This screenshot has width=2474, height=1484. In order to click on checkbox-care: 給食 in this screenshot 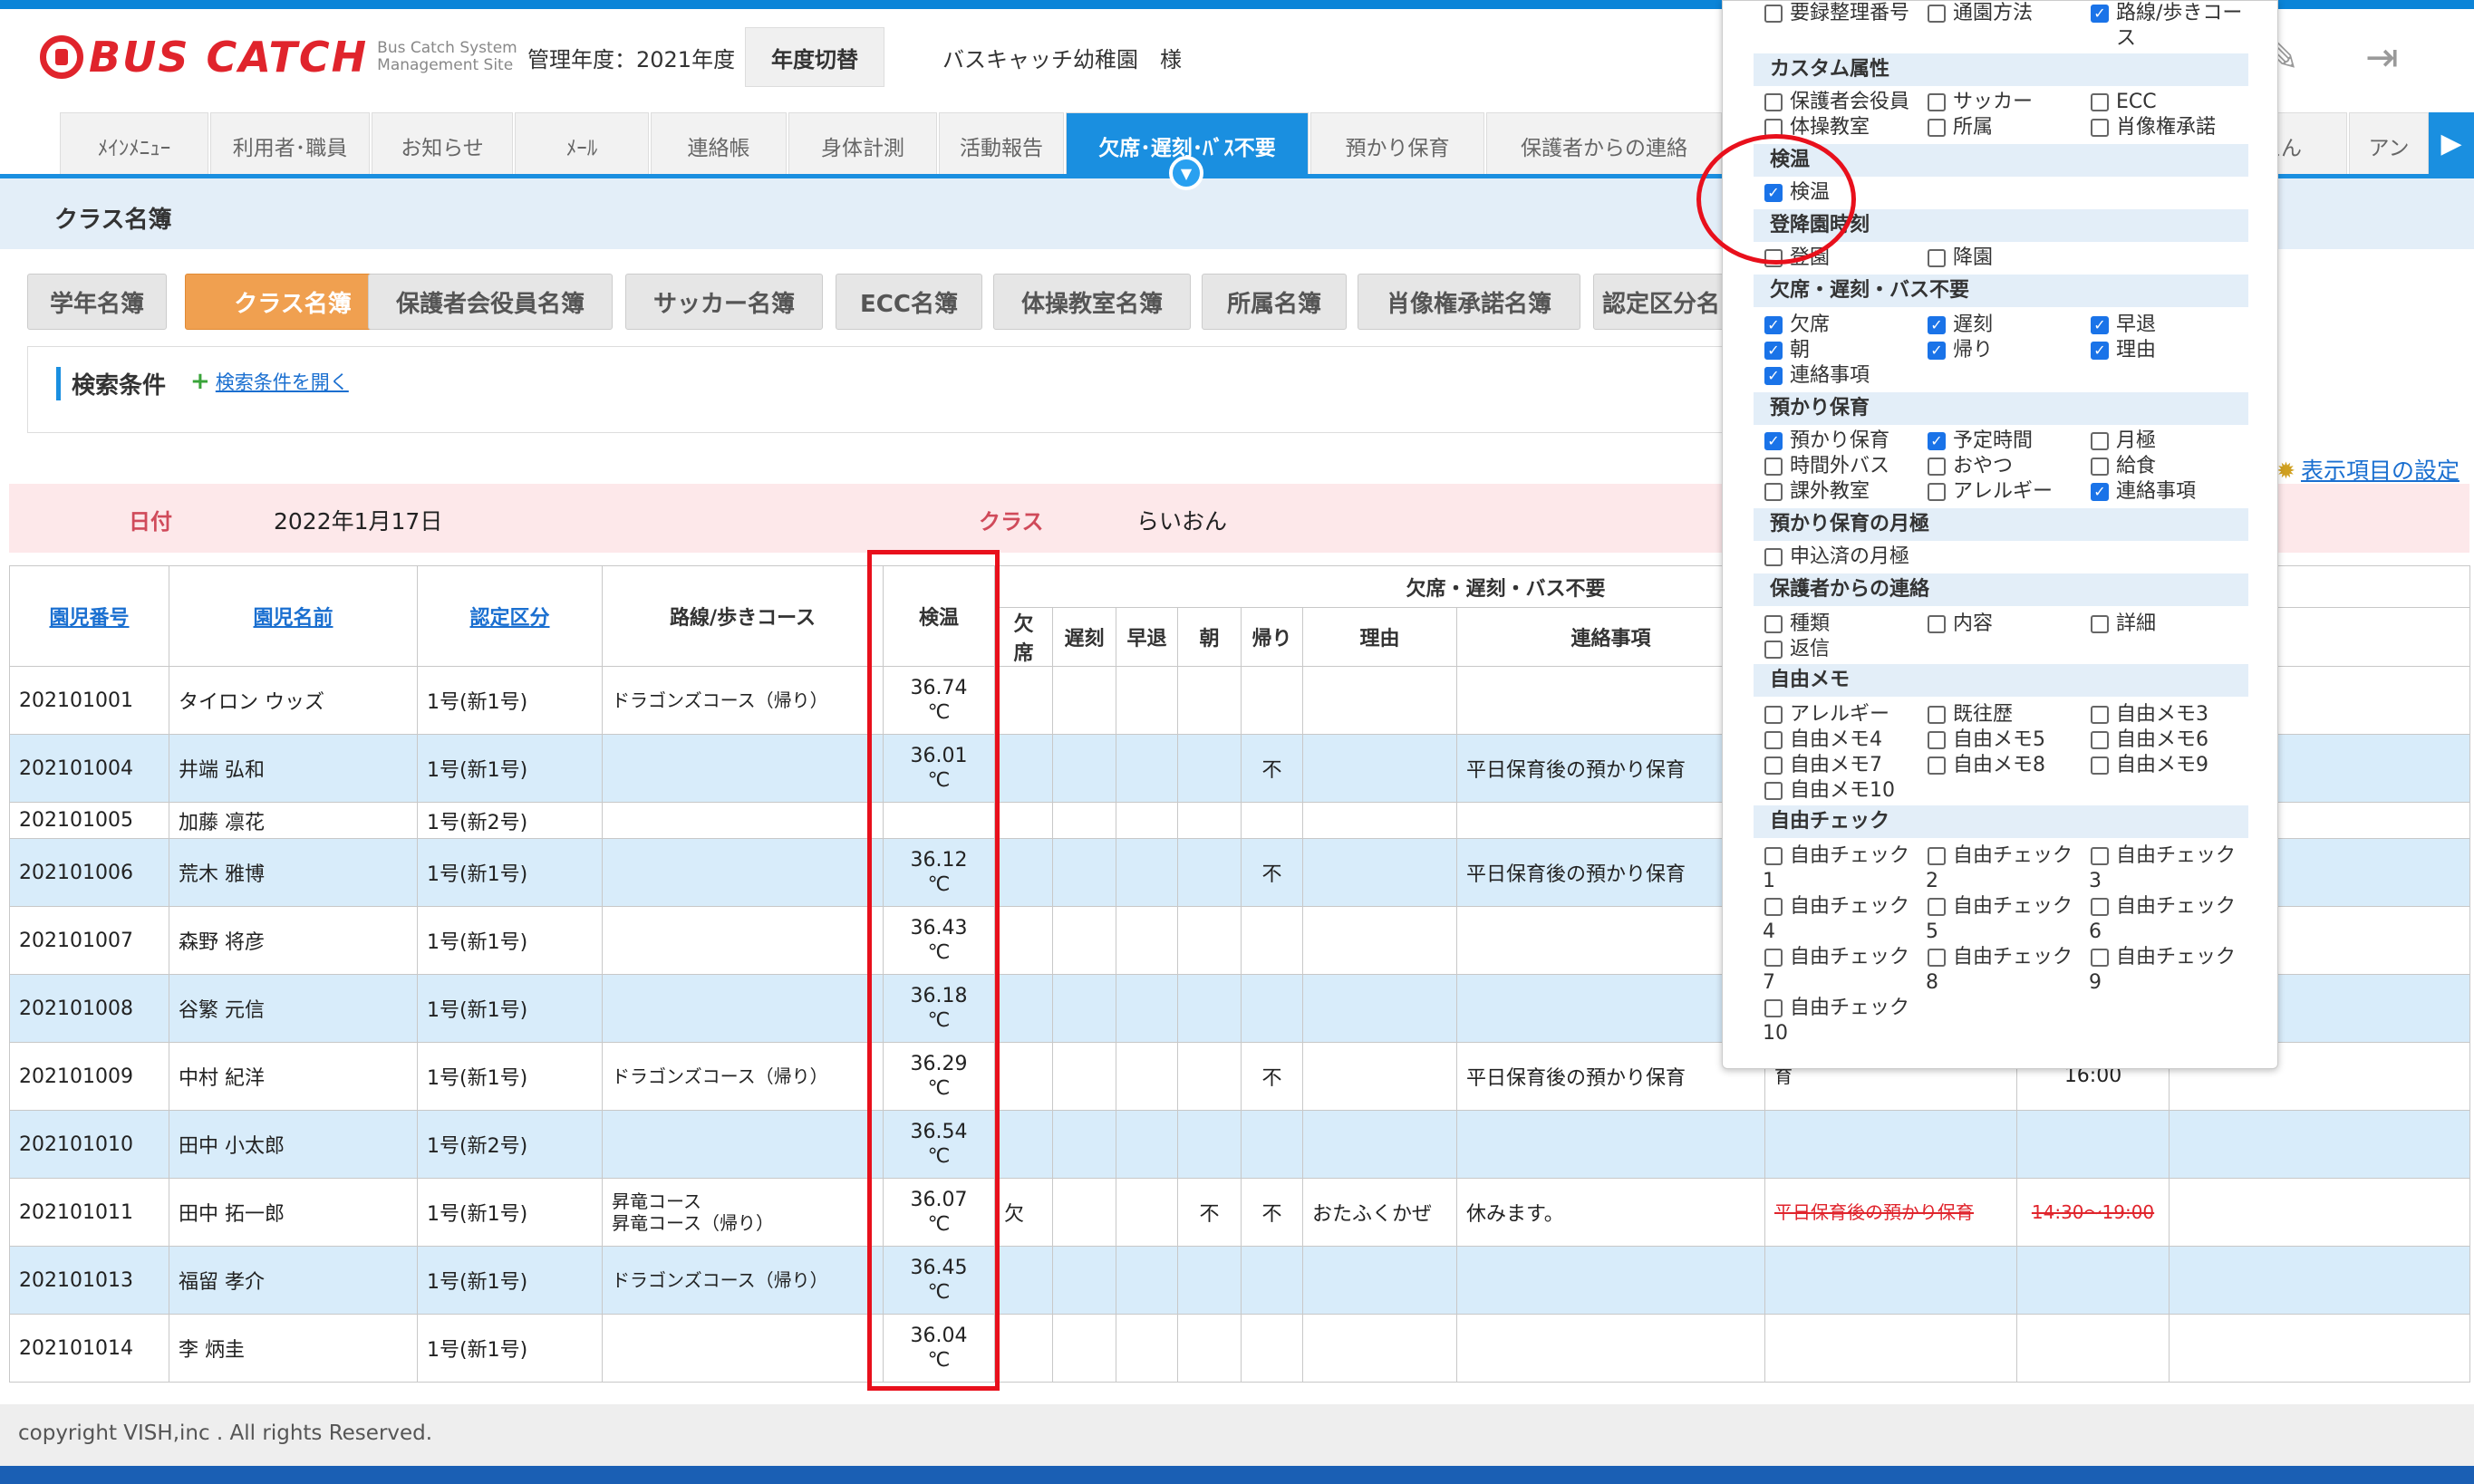, I will do `click(2171, 466)`.